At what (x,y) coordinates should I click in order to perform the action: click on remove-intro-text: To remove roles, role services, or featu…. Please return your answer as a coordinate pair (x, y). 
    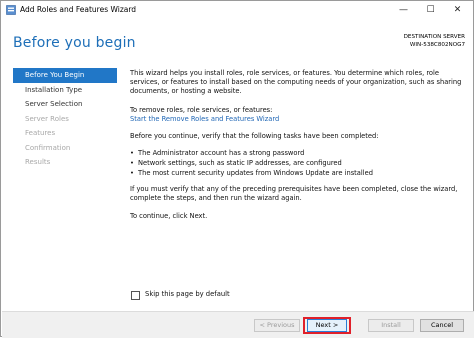
    Looking at the image, I should click on (201, 110).